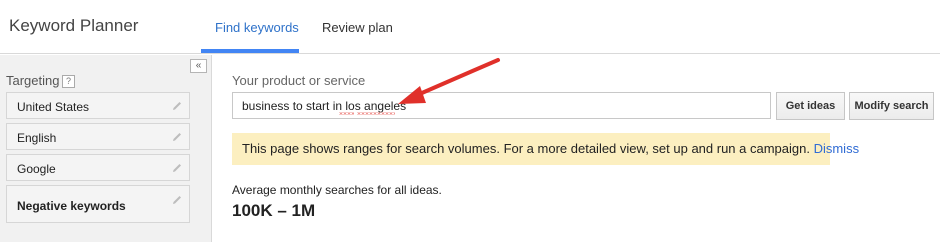 This screenshot has height=242, width=940. I want to click on dismiss-link: Dismiss, so click(837, 148).